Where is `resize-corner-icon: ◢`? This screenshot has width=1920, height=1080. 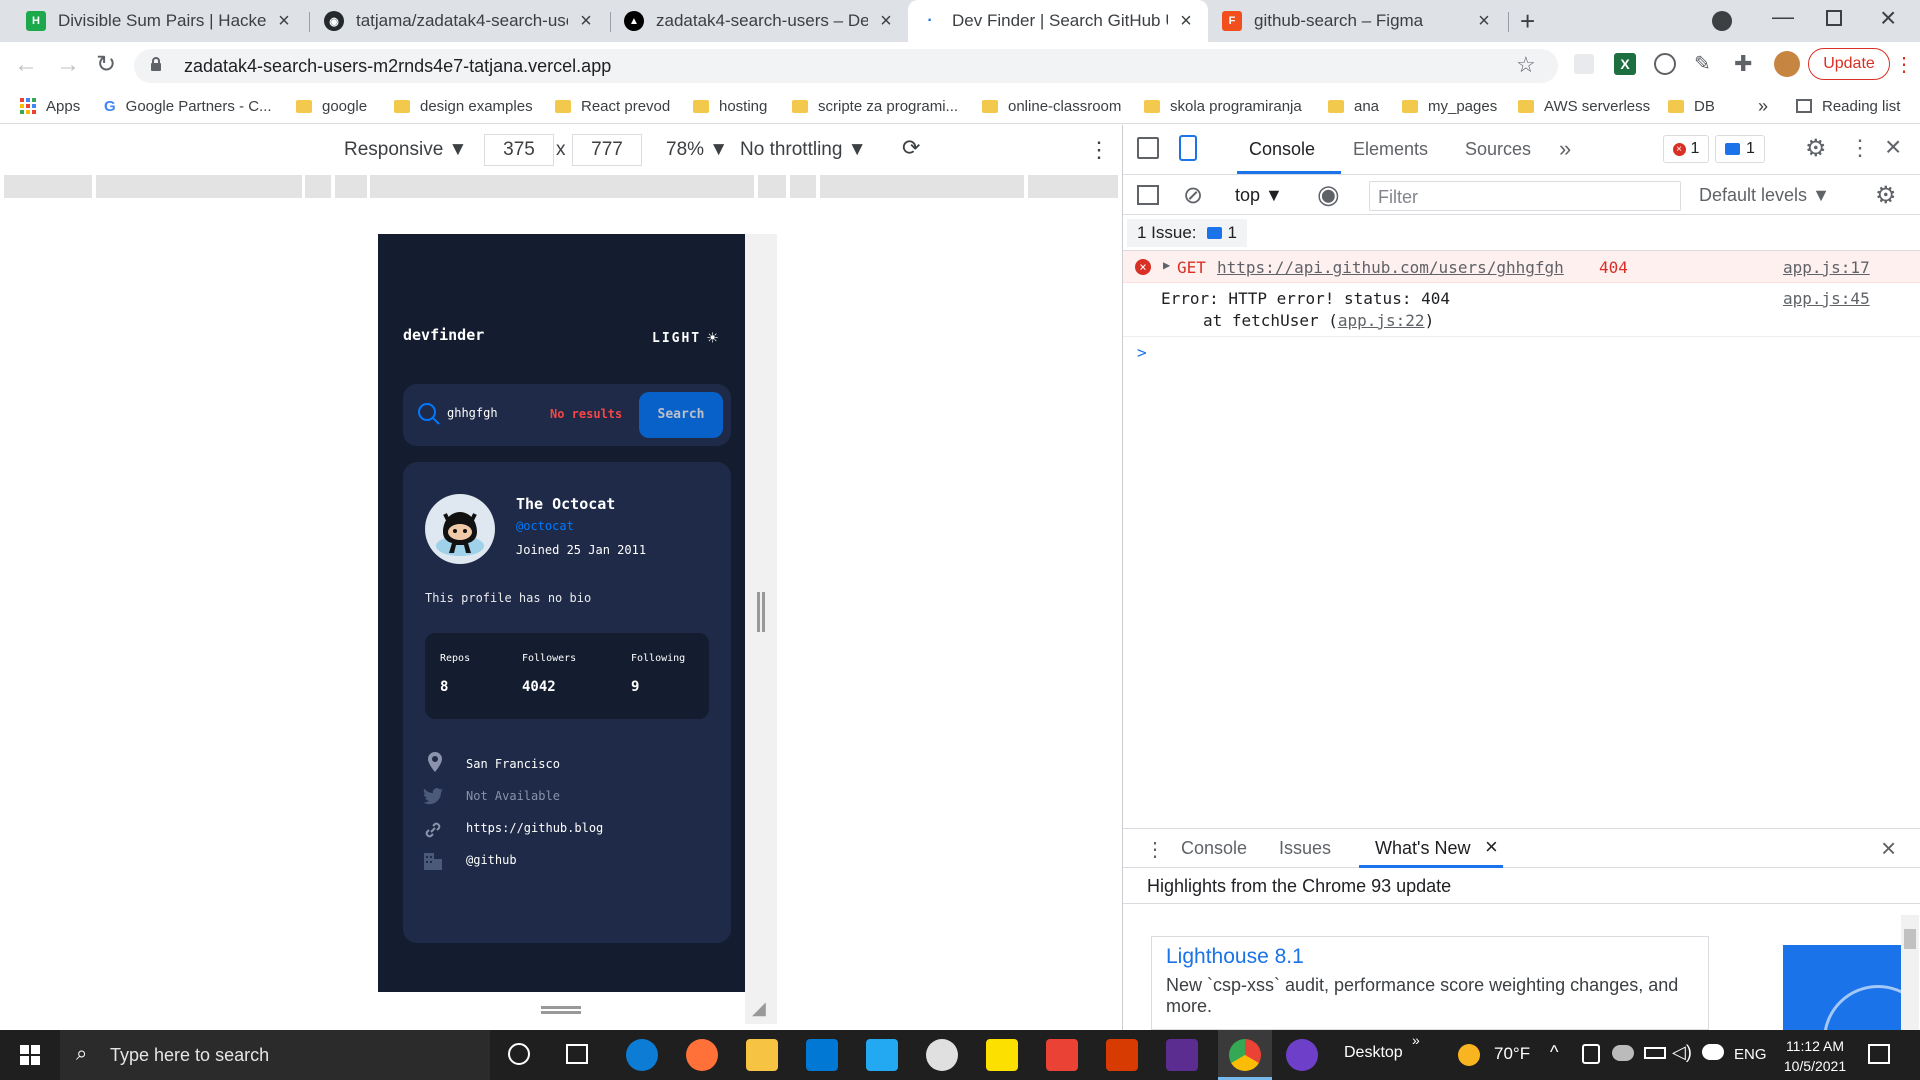 resize-corner-icon: ◢ is located at coordinates (759, 1008).